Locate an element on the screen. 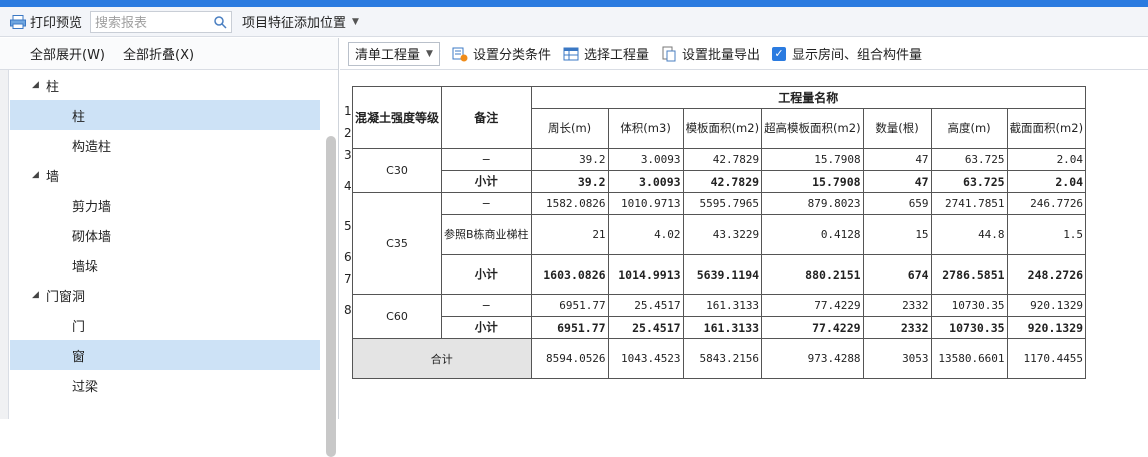 This screenshot has width=1148, height=457. tree-group: ◢ 门窗洞 is located at coordinates (169, 295).